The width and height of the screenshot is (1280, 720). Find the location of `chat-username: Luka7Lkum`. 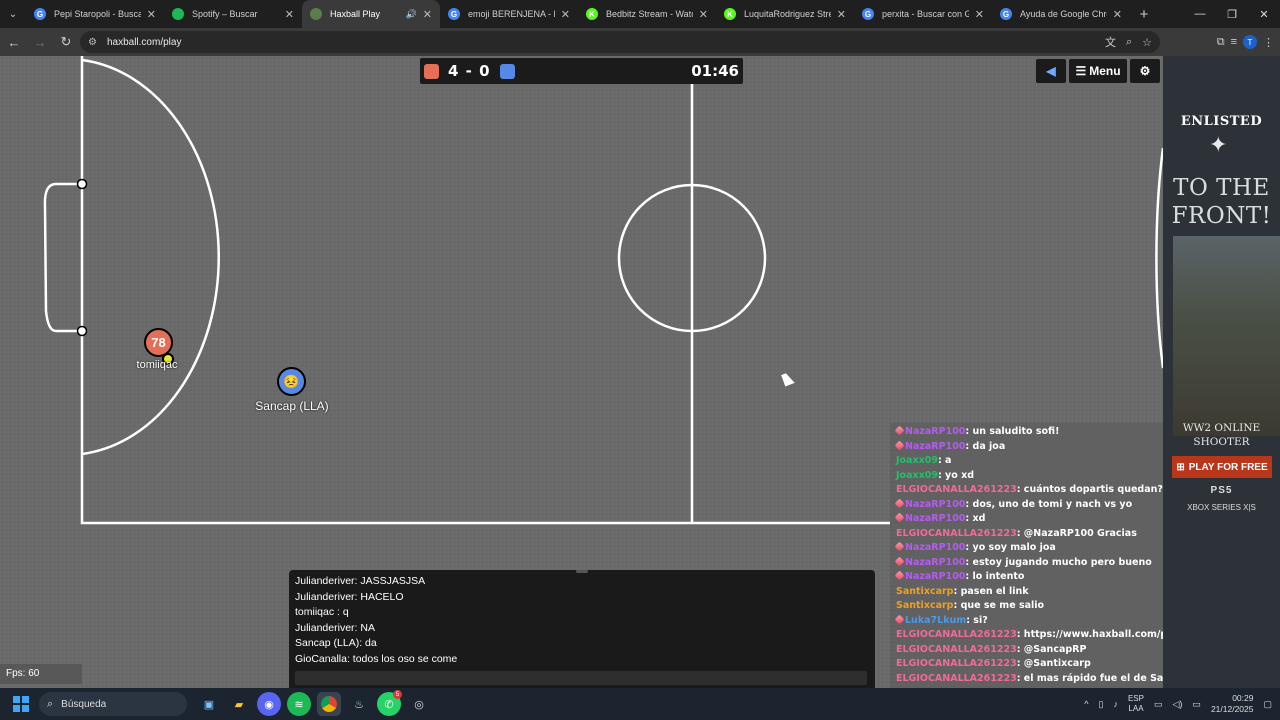

chat-username: Luka7Lkum is located at coordinates (935, 620).